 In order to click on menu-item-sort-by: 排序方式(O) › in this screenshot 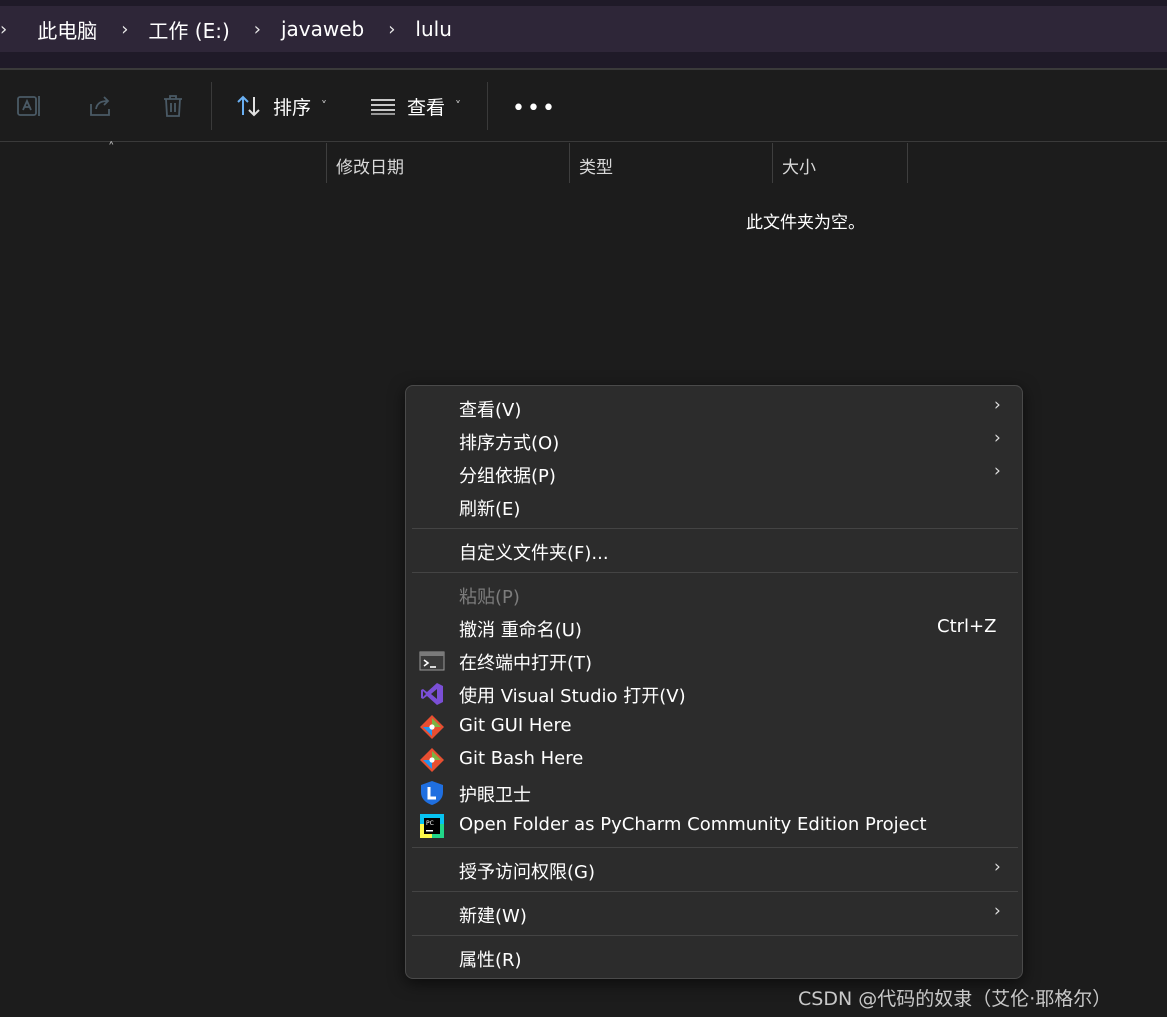, I will do `click(714, 440)`.